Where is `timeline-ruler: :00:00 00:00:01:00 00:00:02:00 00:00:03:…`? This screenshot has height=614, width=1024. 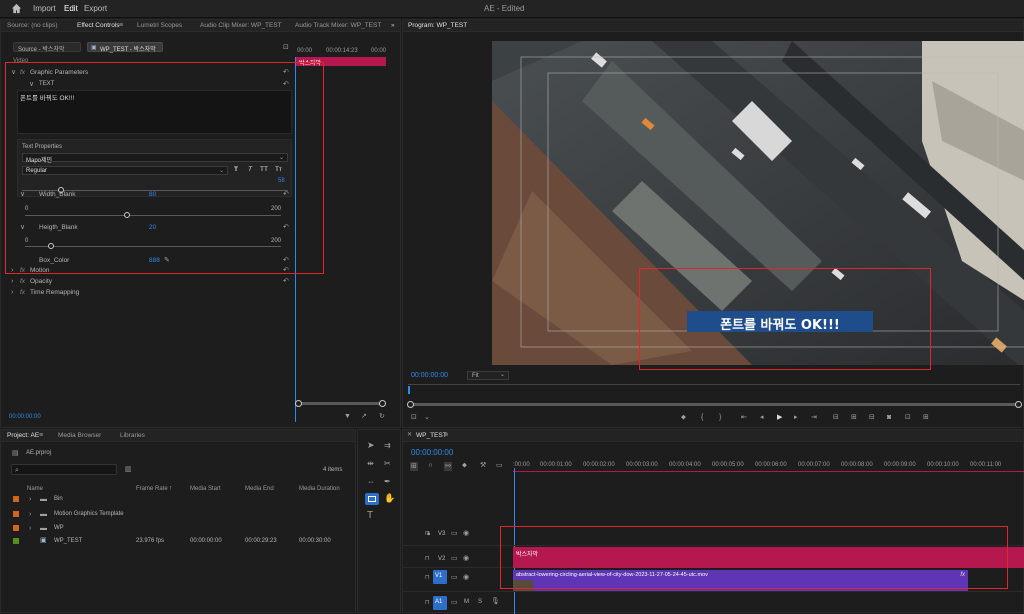
timeline-ruler: :00:00 00:00:01:00 00:00:02:00 00:00:03:… is located at coordinates (768, 466).